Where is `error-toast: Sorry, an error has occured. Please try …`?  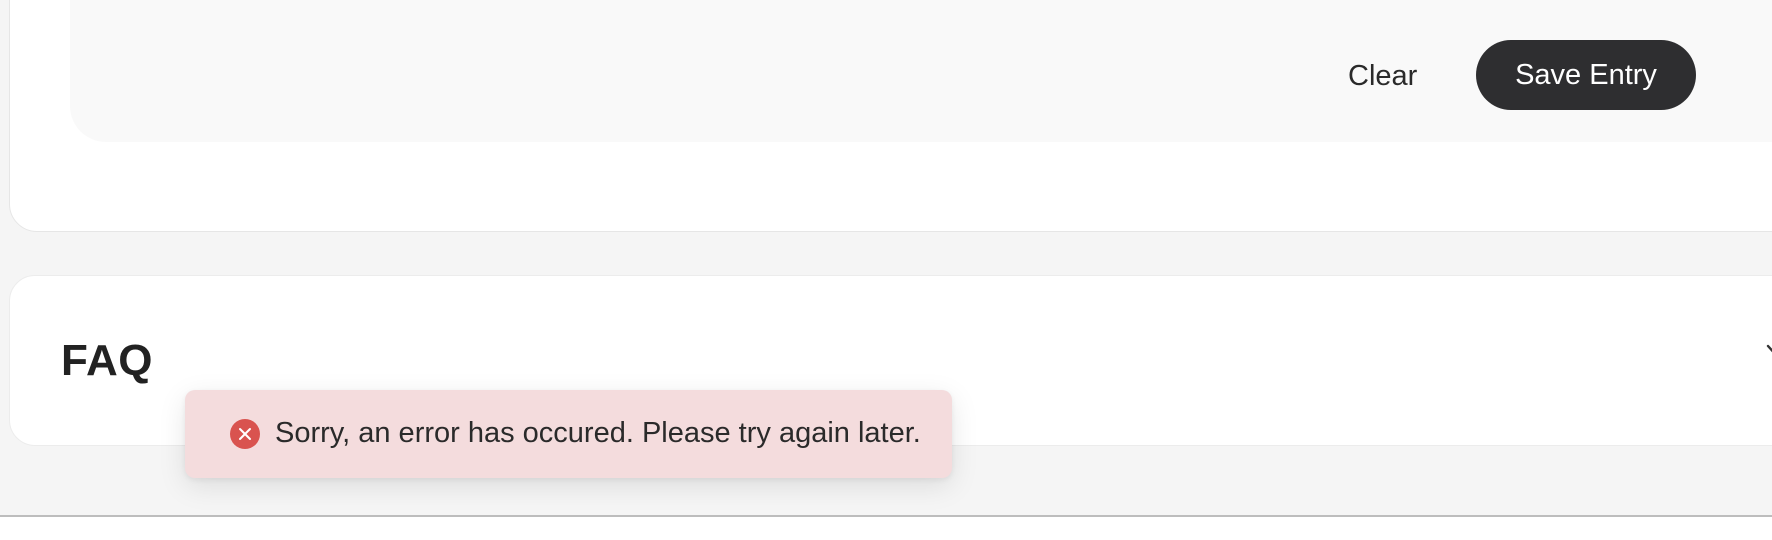
error-toast: Sorry, an error has occured. Please try … is located at coordinates (568, 434).